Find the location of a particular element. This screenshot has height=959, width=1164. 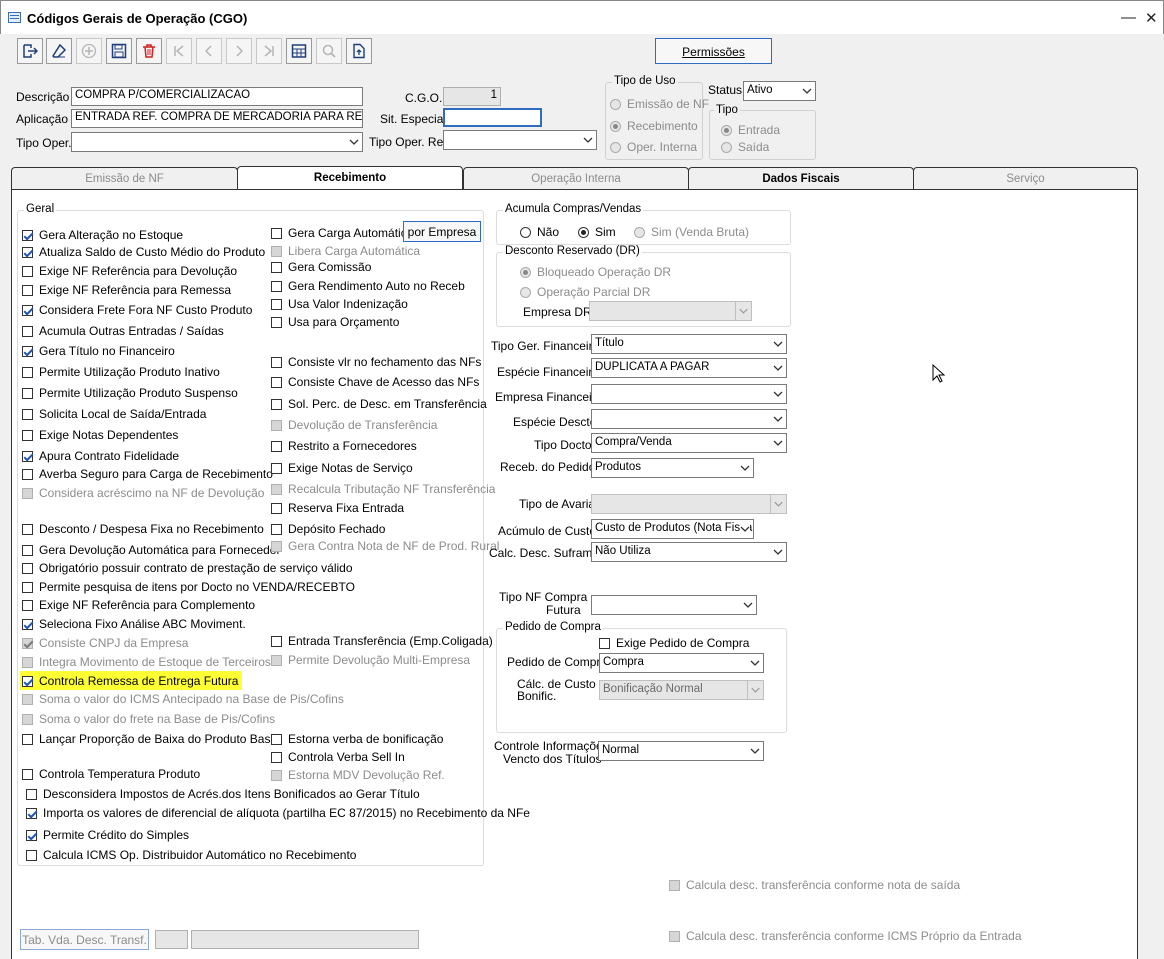

acumula-sim-radio: Sim is located at coordinates (597, 232).